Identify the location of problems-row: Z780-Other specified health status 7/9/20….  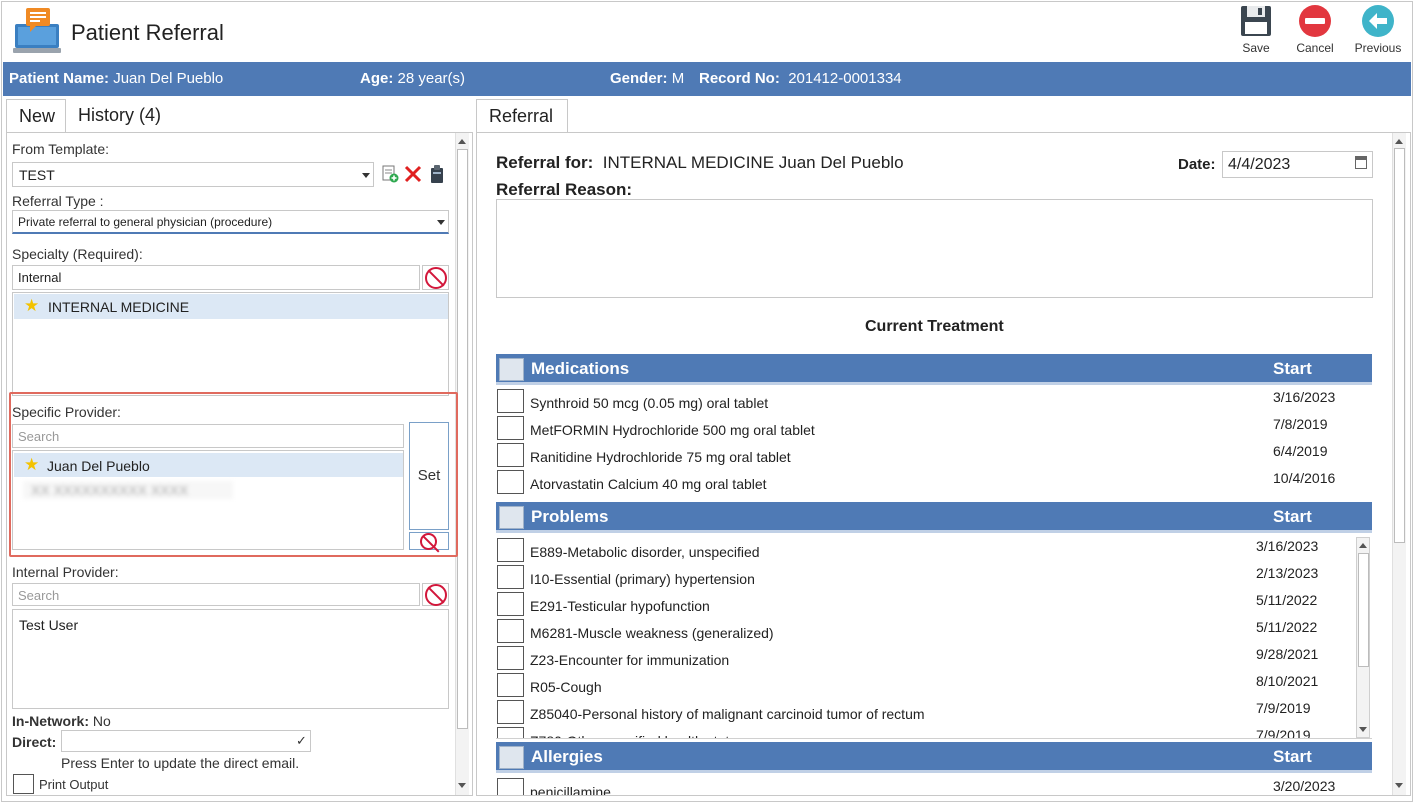
(926, 732).